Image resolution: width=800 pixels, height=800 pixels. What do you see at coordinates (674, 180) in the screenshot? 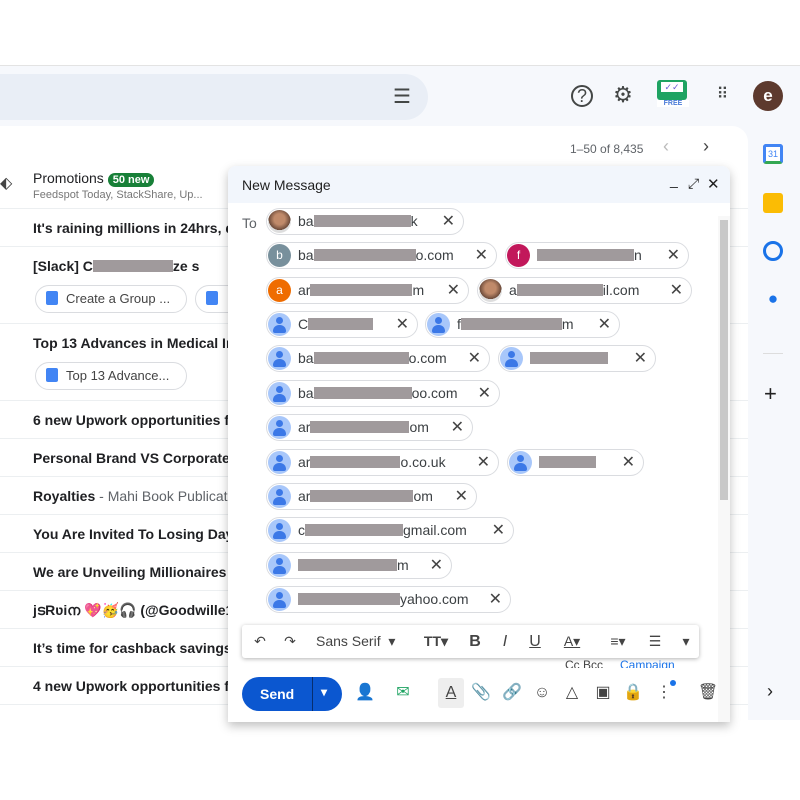
I see `minimize-icon: _` at bounding box center [674, 180].